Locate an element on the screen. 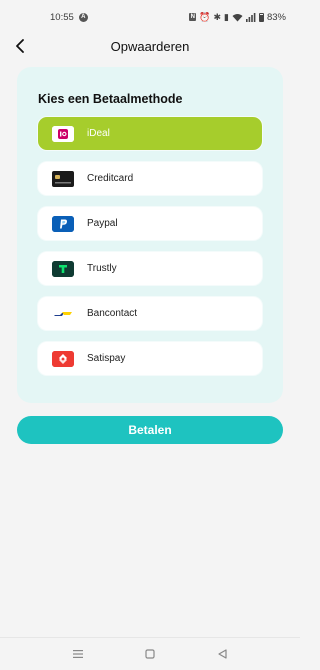 The image size is (320, 670). status-right: N ⏰ ✱ ▮ 83% is located at coordinates (237, 17).